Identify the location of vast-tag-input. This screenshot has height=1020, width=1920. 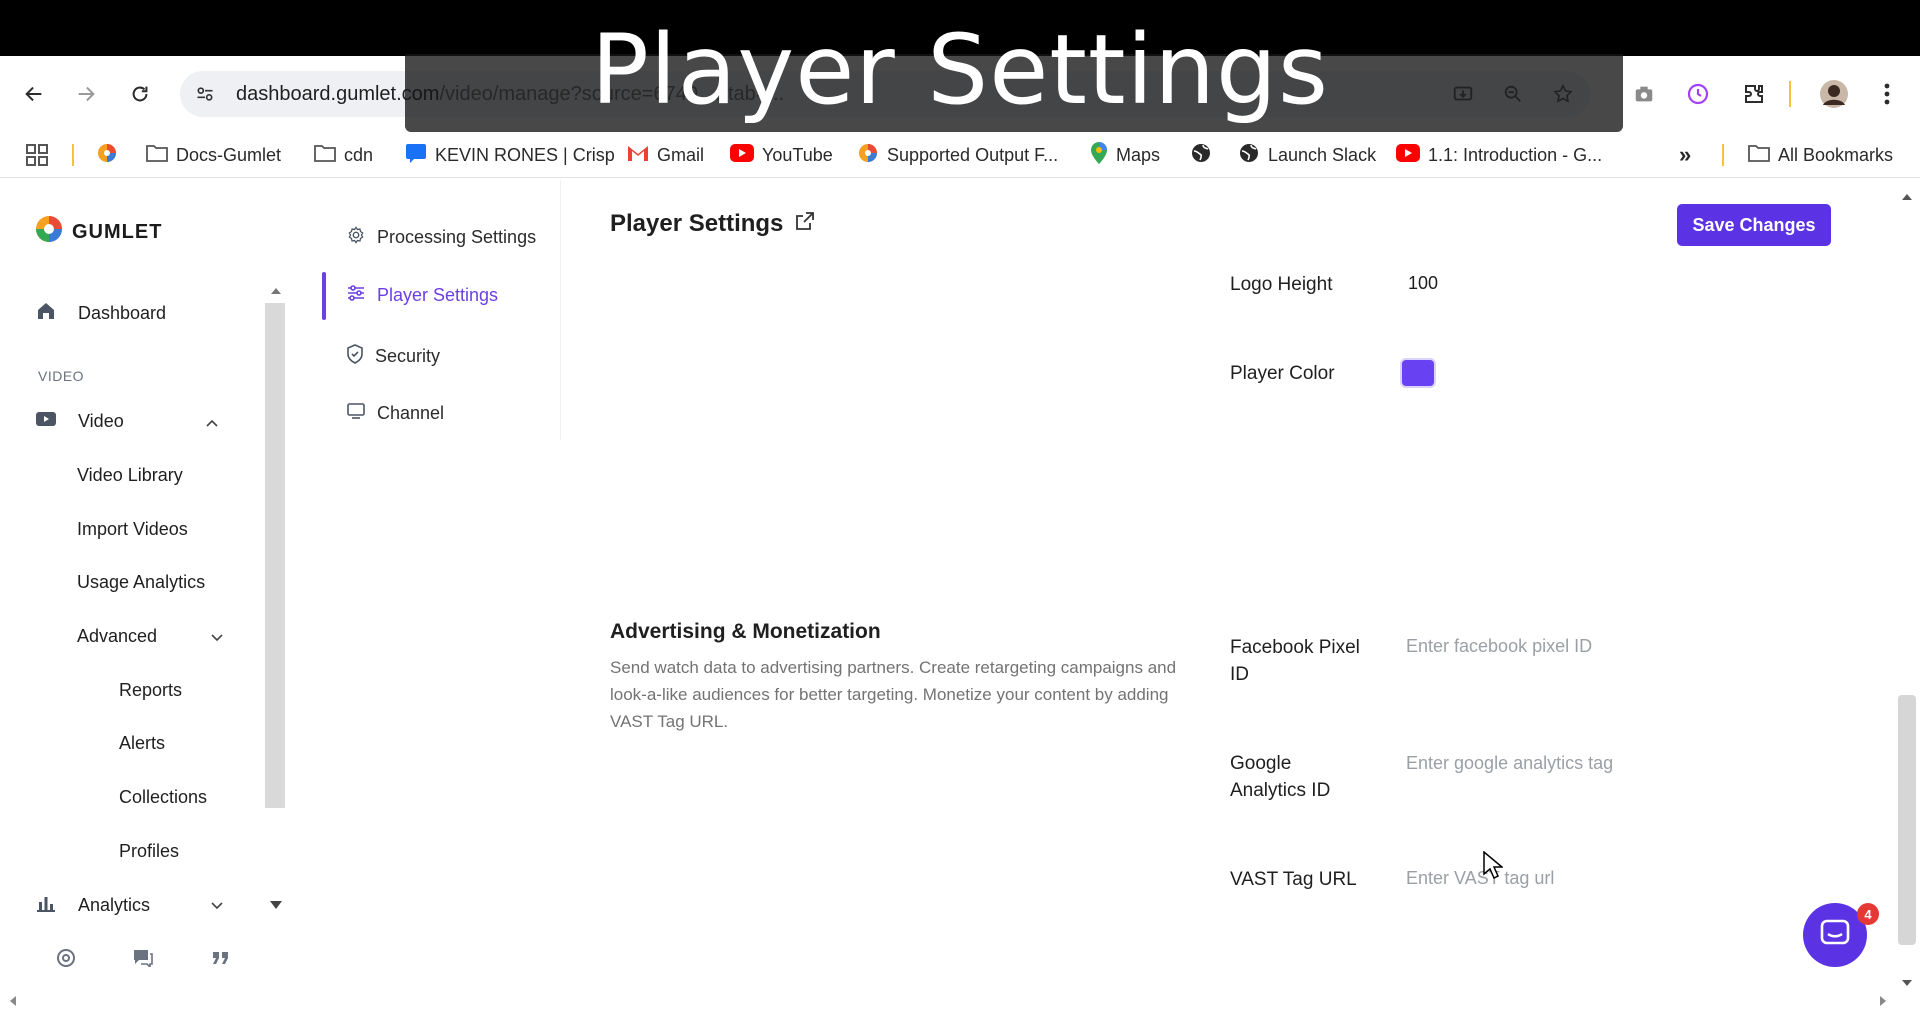
(1616, 878).